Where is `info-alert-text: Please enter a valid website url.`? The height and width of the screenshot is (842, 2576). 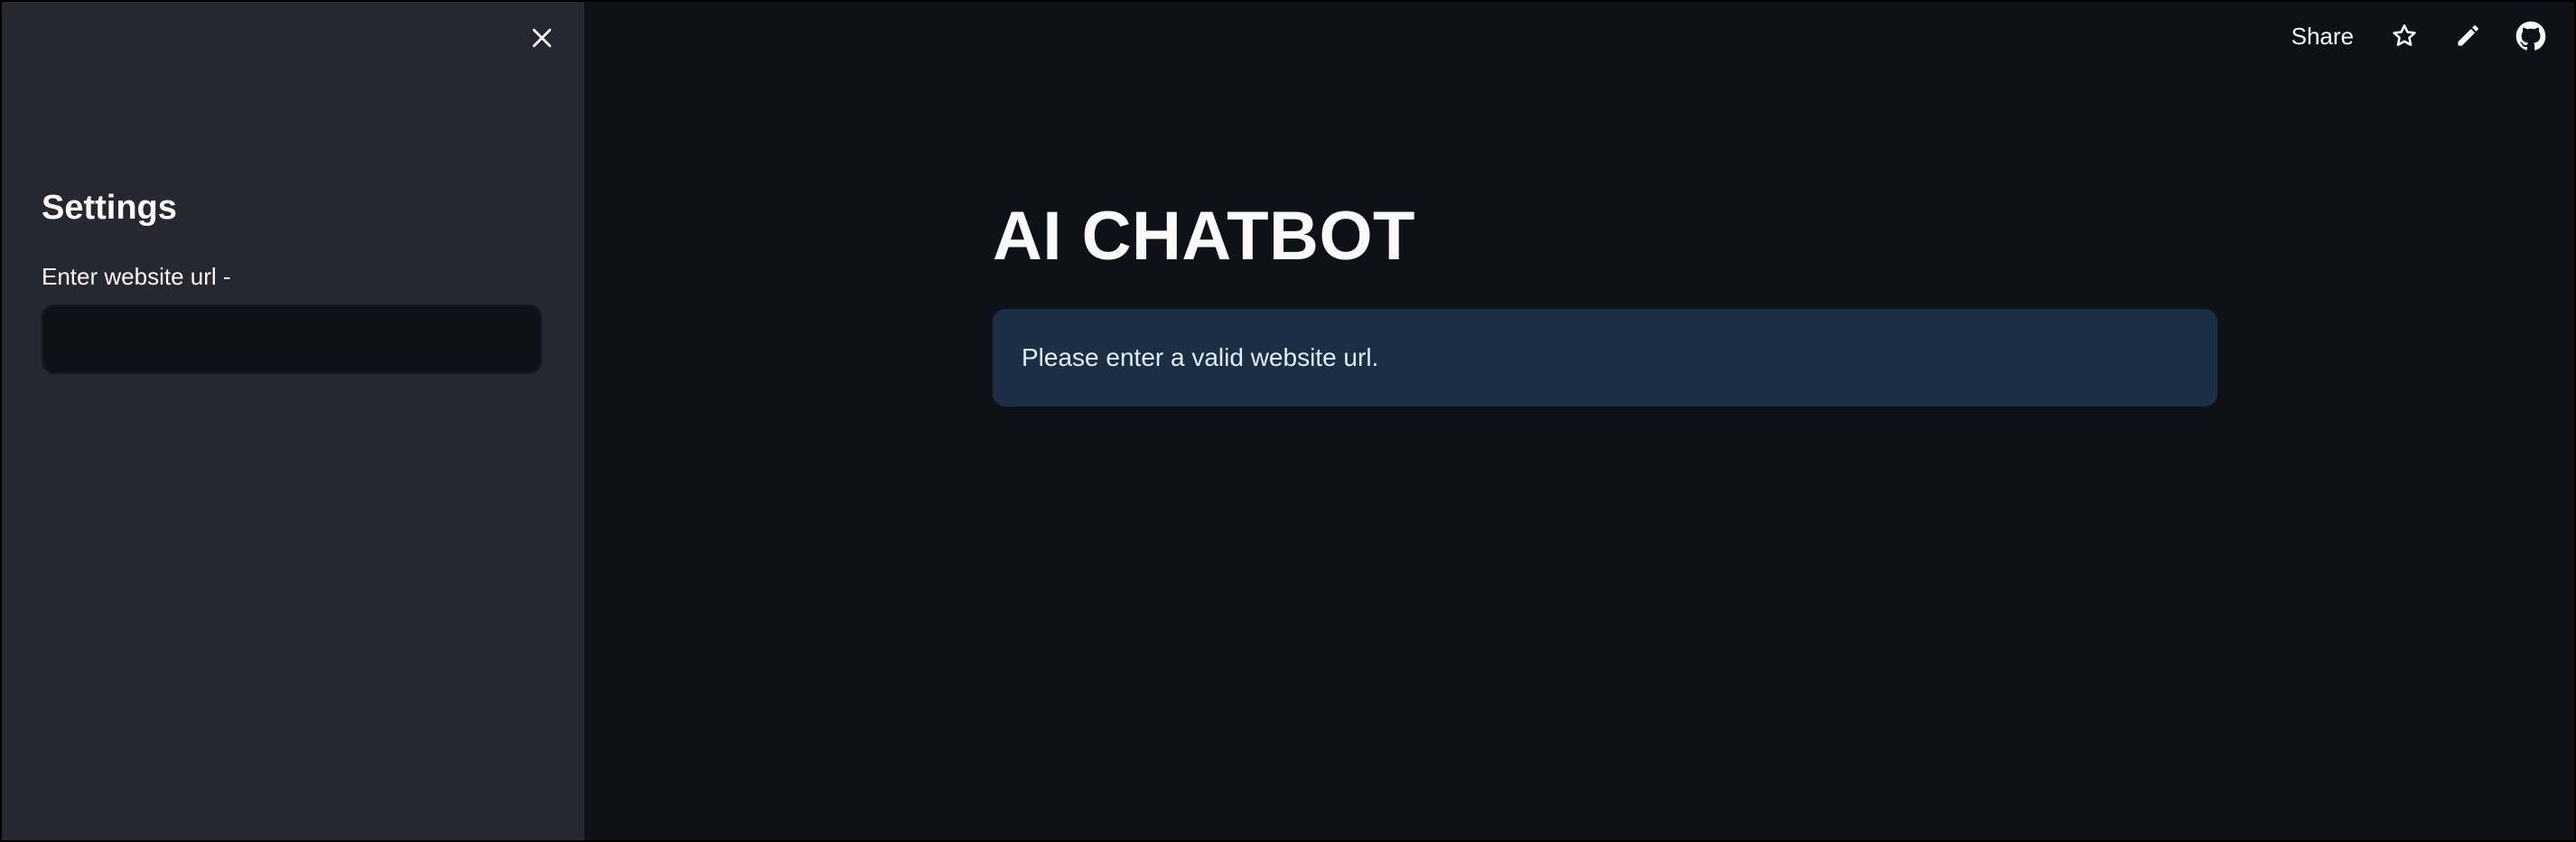
info-alert-text: Please enter a valid website url. is located at coordinates (1200, 357).